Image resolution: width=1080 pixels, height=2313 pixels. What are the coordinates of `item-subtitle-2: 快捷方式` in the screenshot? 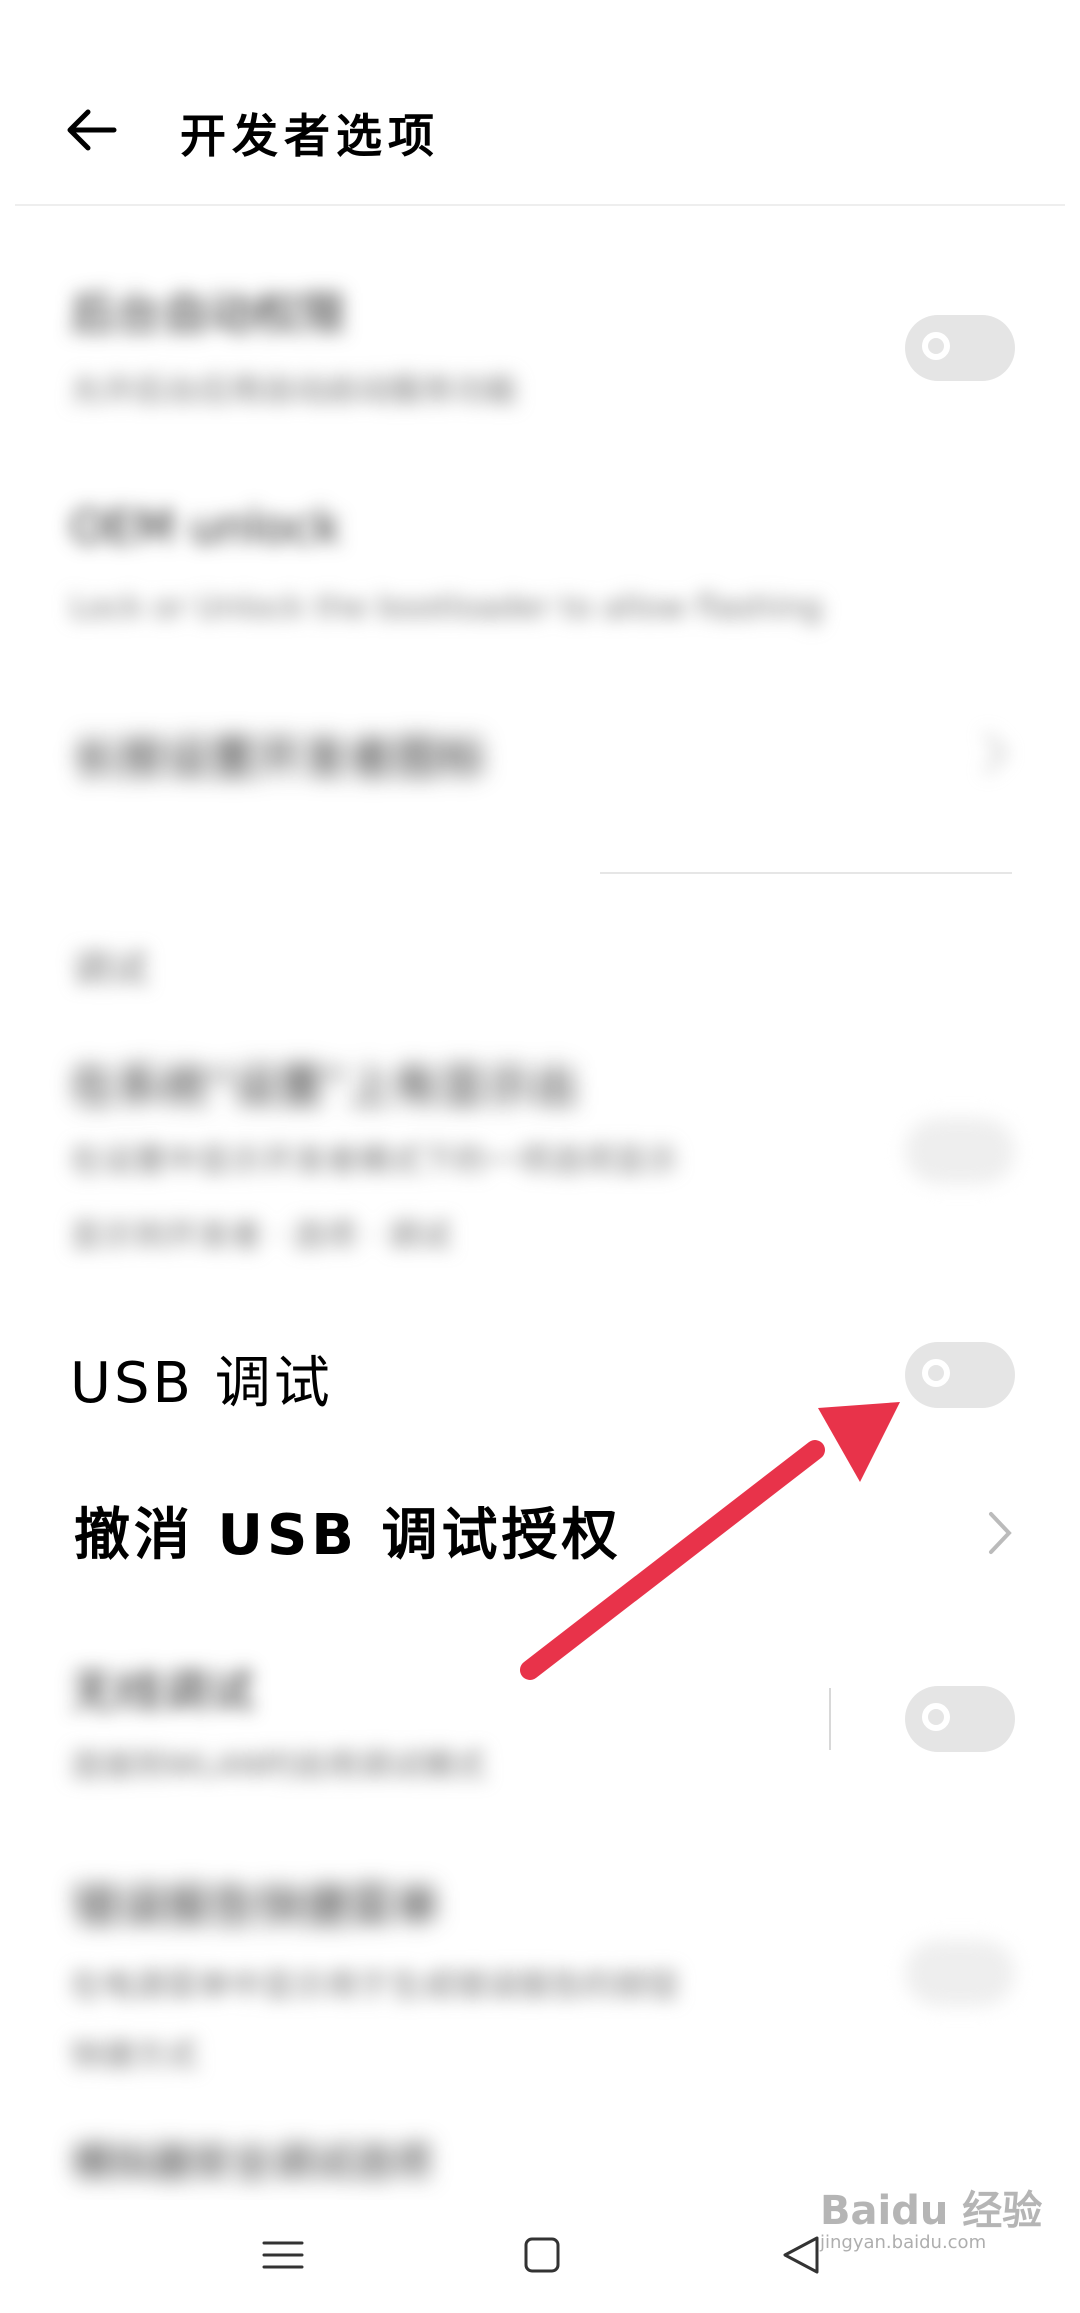 It's located at (134, 2055).